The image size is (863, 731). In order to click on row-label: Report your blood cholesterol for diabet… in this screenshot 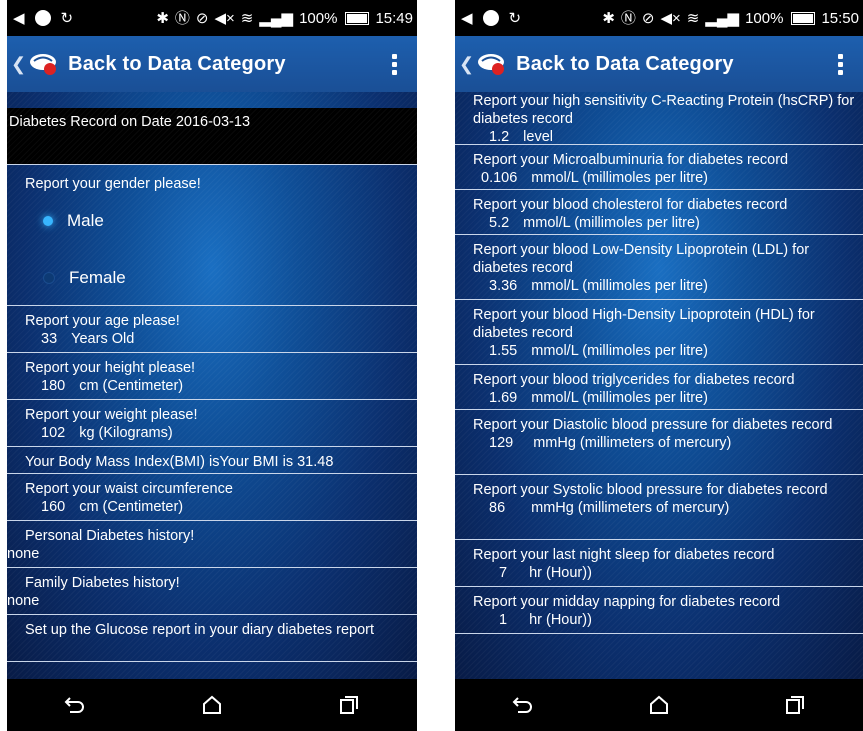, I will do `click(630, 205)`.